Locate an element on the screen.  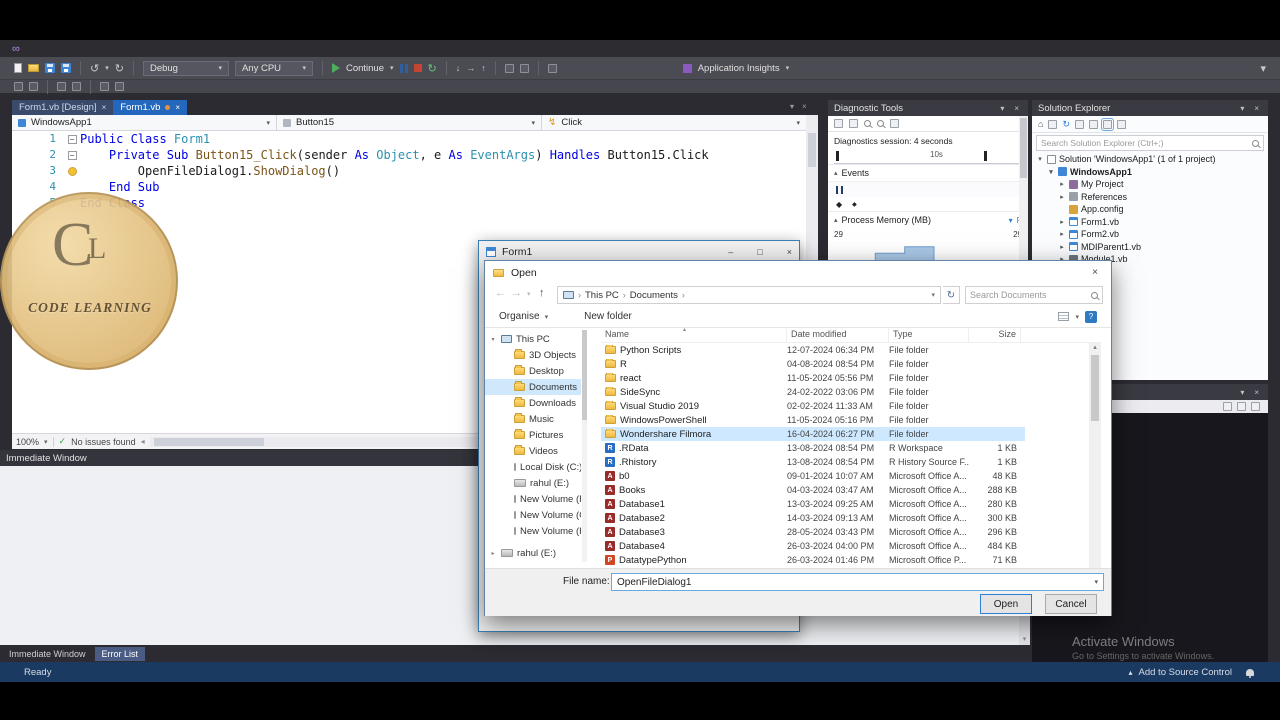
help-icon: ? is located at coordinates (1091, 316).